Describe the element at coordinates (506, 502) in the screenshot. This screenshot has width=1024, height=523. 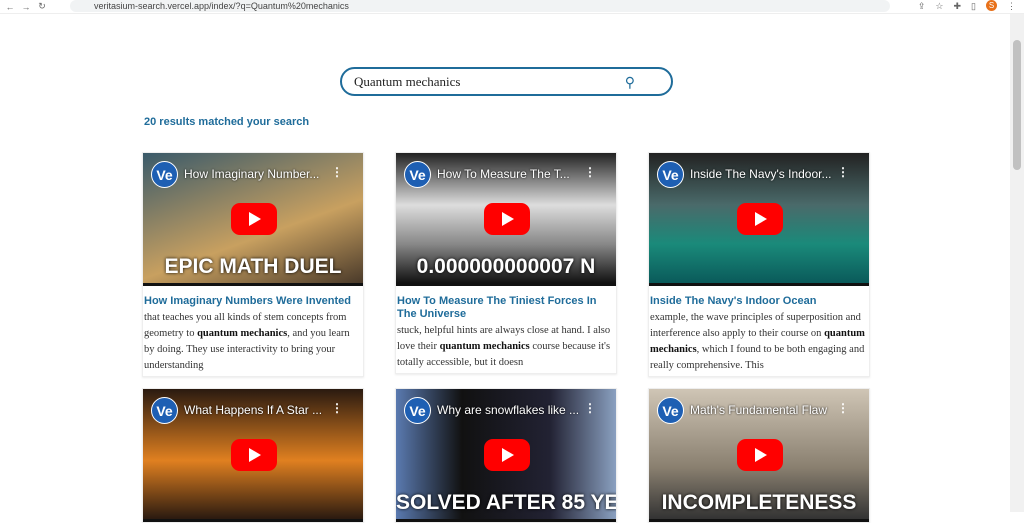
I see `thumbnail-caption: SOLVED AFTER 85 YEARS` at that location.